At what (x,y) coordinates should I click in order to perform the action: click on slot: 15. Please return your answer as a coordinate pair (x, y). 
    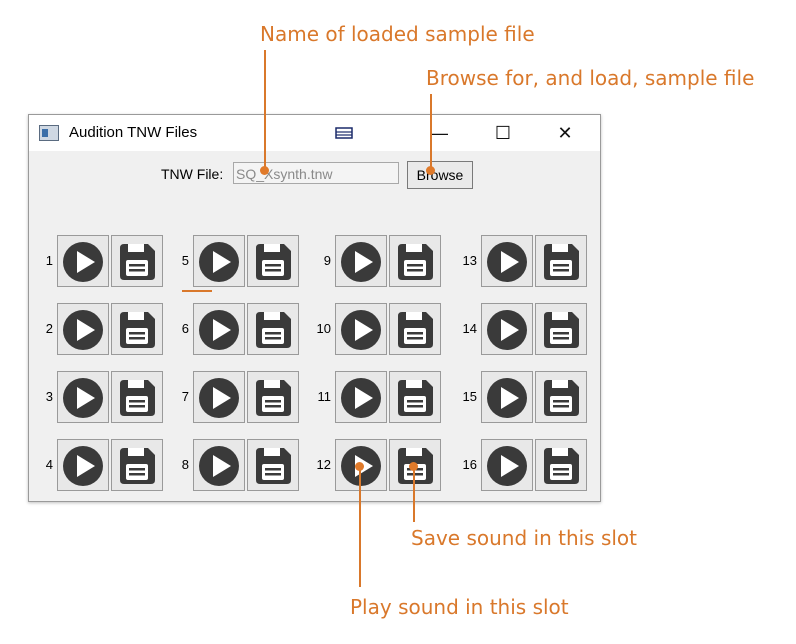
    Looking at the image, I should click on (522, 397).